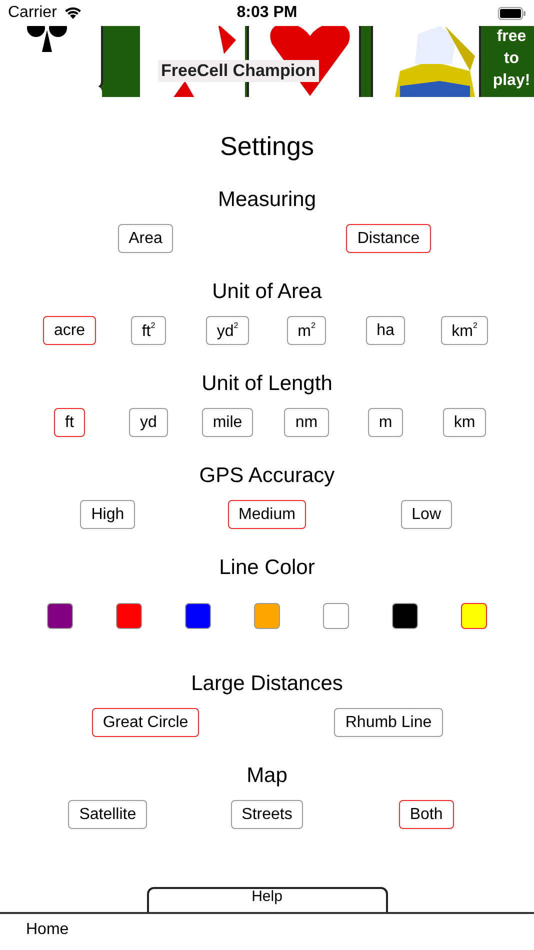 The width and height of the screenshot is (534, 950). What do you see at coordinates (267, 568) in the screenshot?
I see `section-heading: Line Color` at bounding box center [267, 568].